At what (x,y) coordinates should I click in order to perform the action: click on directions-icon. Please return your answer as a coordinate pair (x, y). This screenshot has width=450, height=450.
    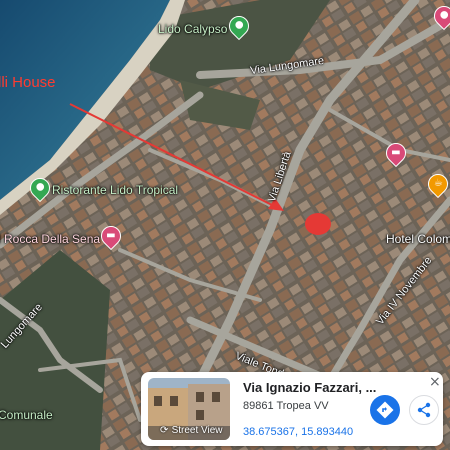
    Looking at the image, I should click on (385, 410).